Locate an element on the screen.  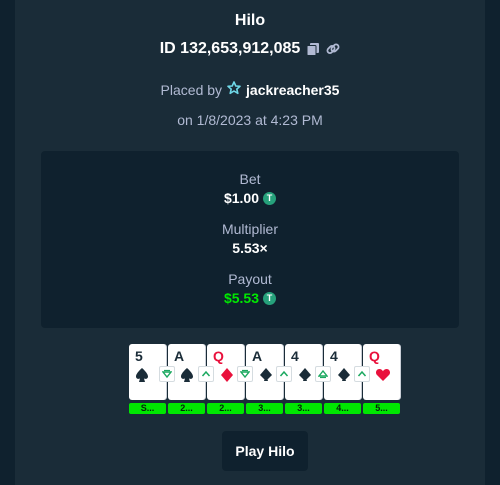
placed-by-row: Placed by jackreacher35 is located at coordinates (250, 89).